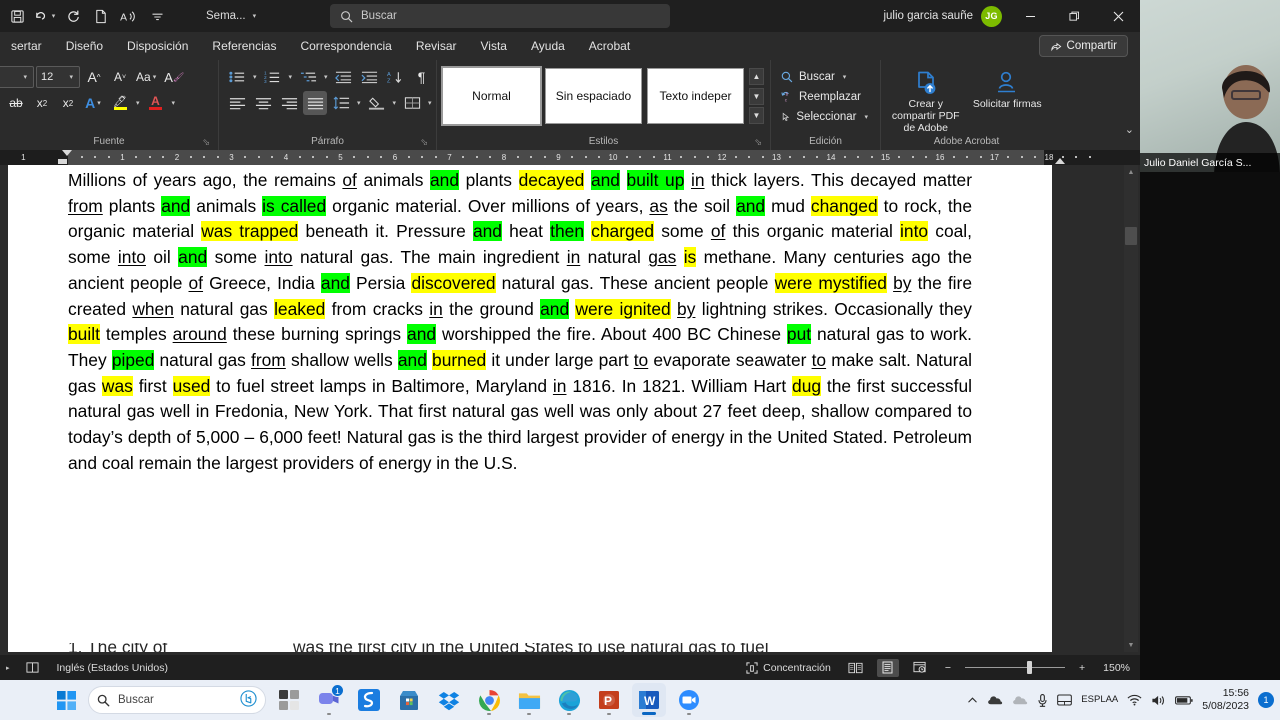 Image resolution: width=1280 pixels, height=720 pixels. Describe the element at coordinates (570, 157) in the screenshot. I see `horizontal-ruler: 1 1 2 3 4 5 6 7 8 9 10 11 12 13 14 15 16 17 18` at that location.